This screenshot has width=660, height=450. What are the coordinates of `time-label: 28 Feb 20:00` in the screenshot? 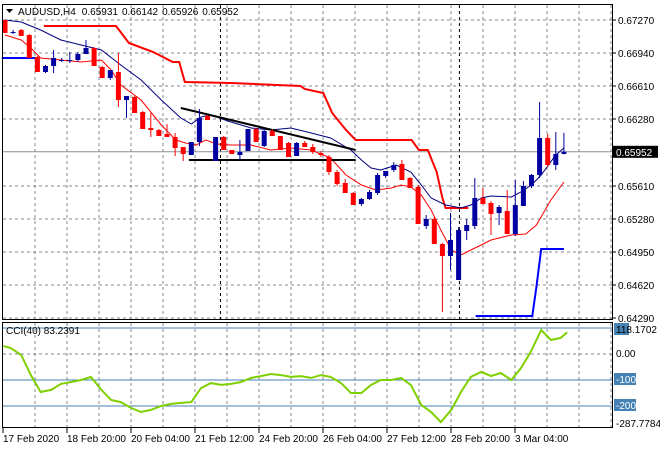 It's located at (480, 439).